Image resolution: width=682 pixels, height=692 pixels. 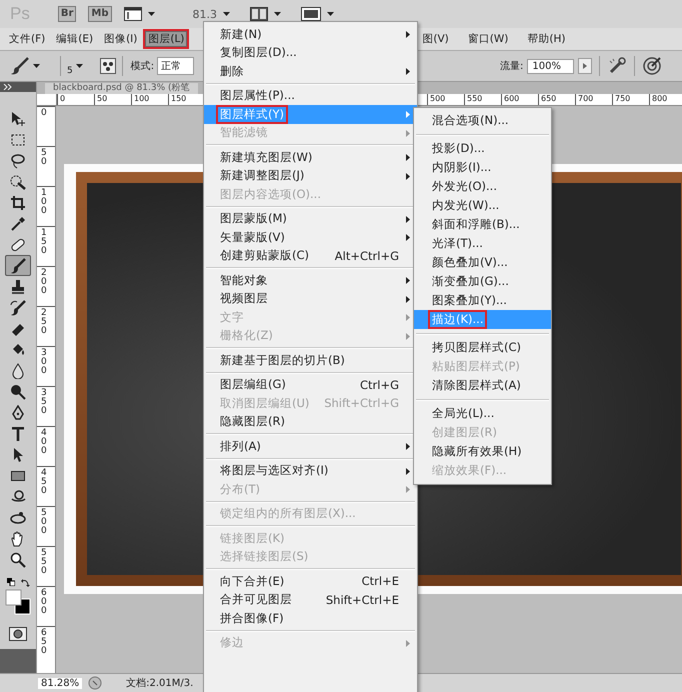 I want to click on menu-item: 拷贝图层样式(C), so click(x=482, y=347).